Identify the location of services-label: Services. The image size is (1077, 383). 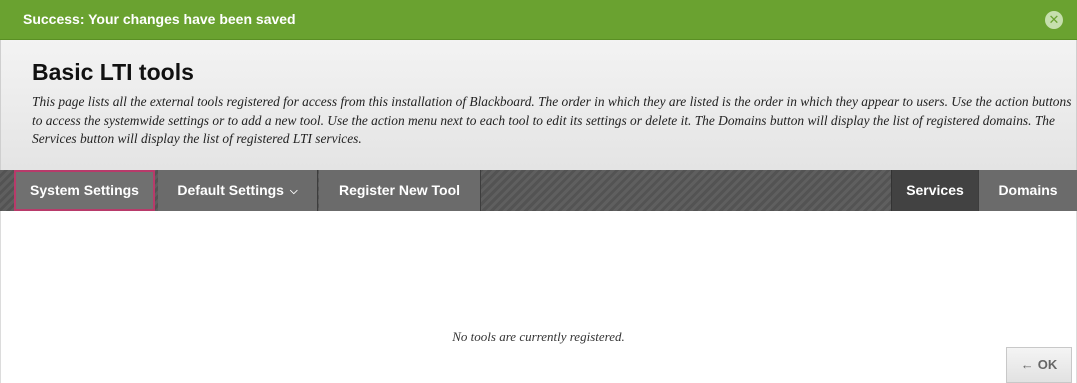
(935, 190).